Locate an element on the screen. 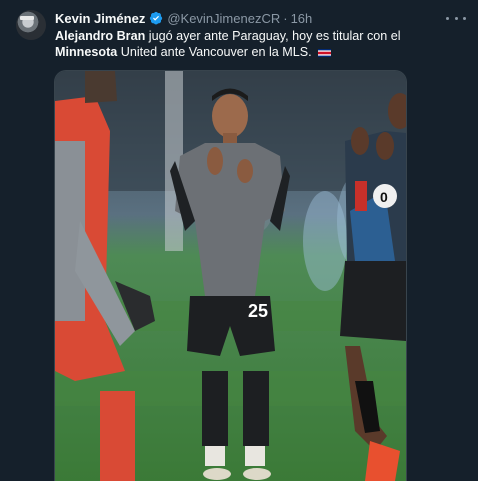 The width and height of the screenshot is (478, 481). text-segment-team: Minnesota is located at coordinates (86, 52).